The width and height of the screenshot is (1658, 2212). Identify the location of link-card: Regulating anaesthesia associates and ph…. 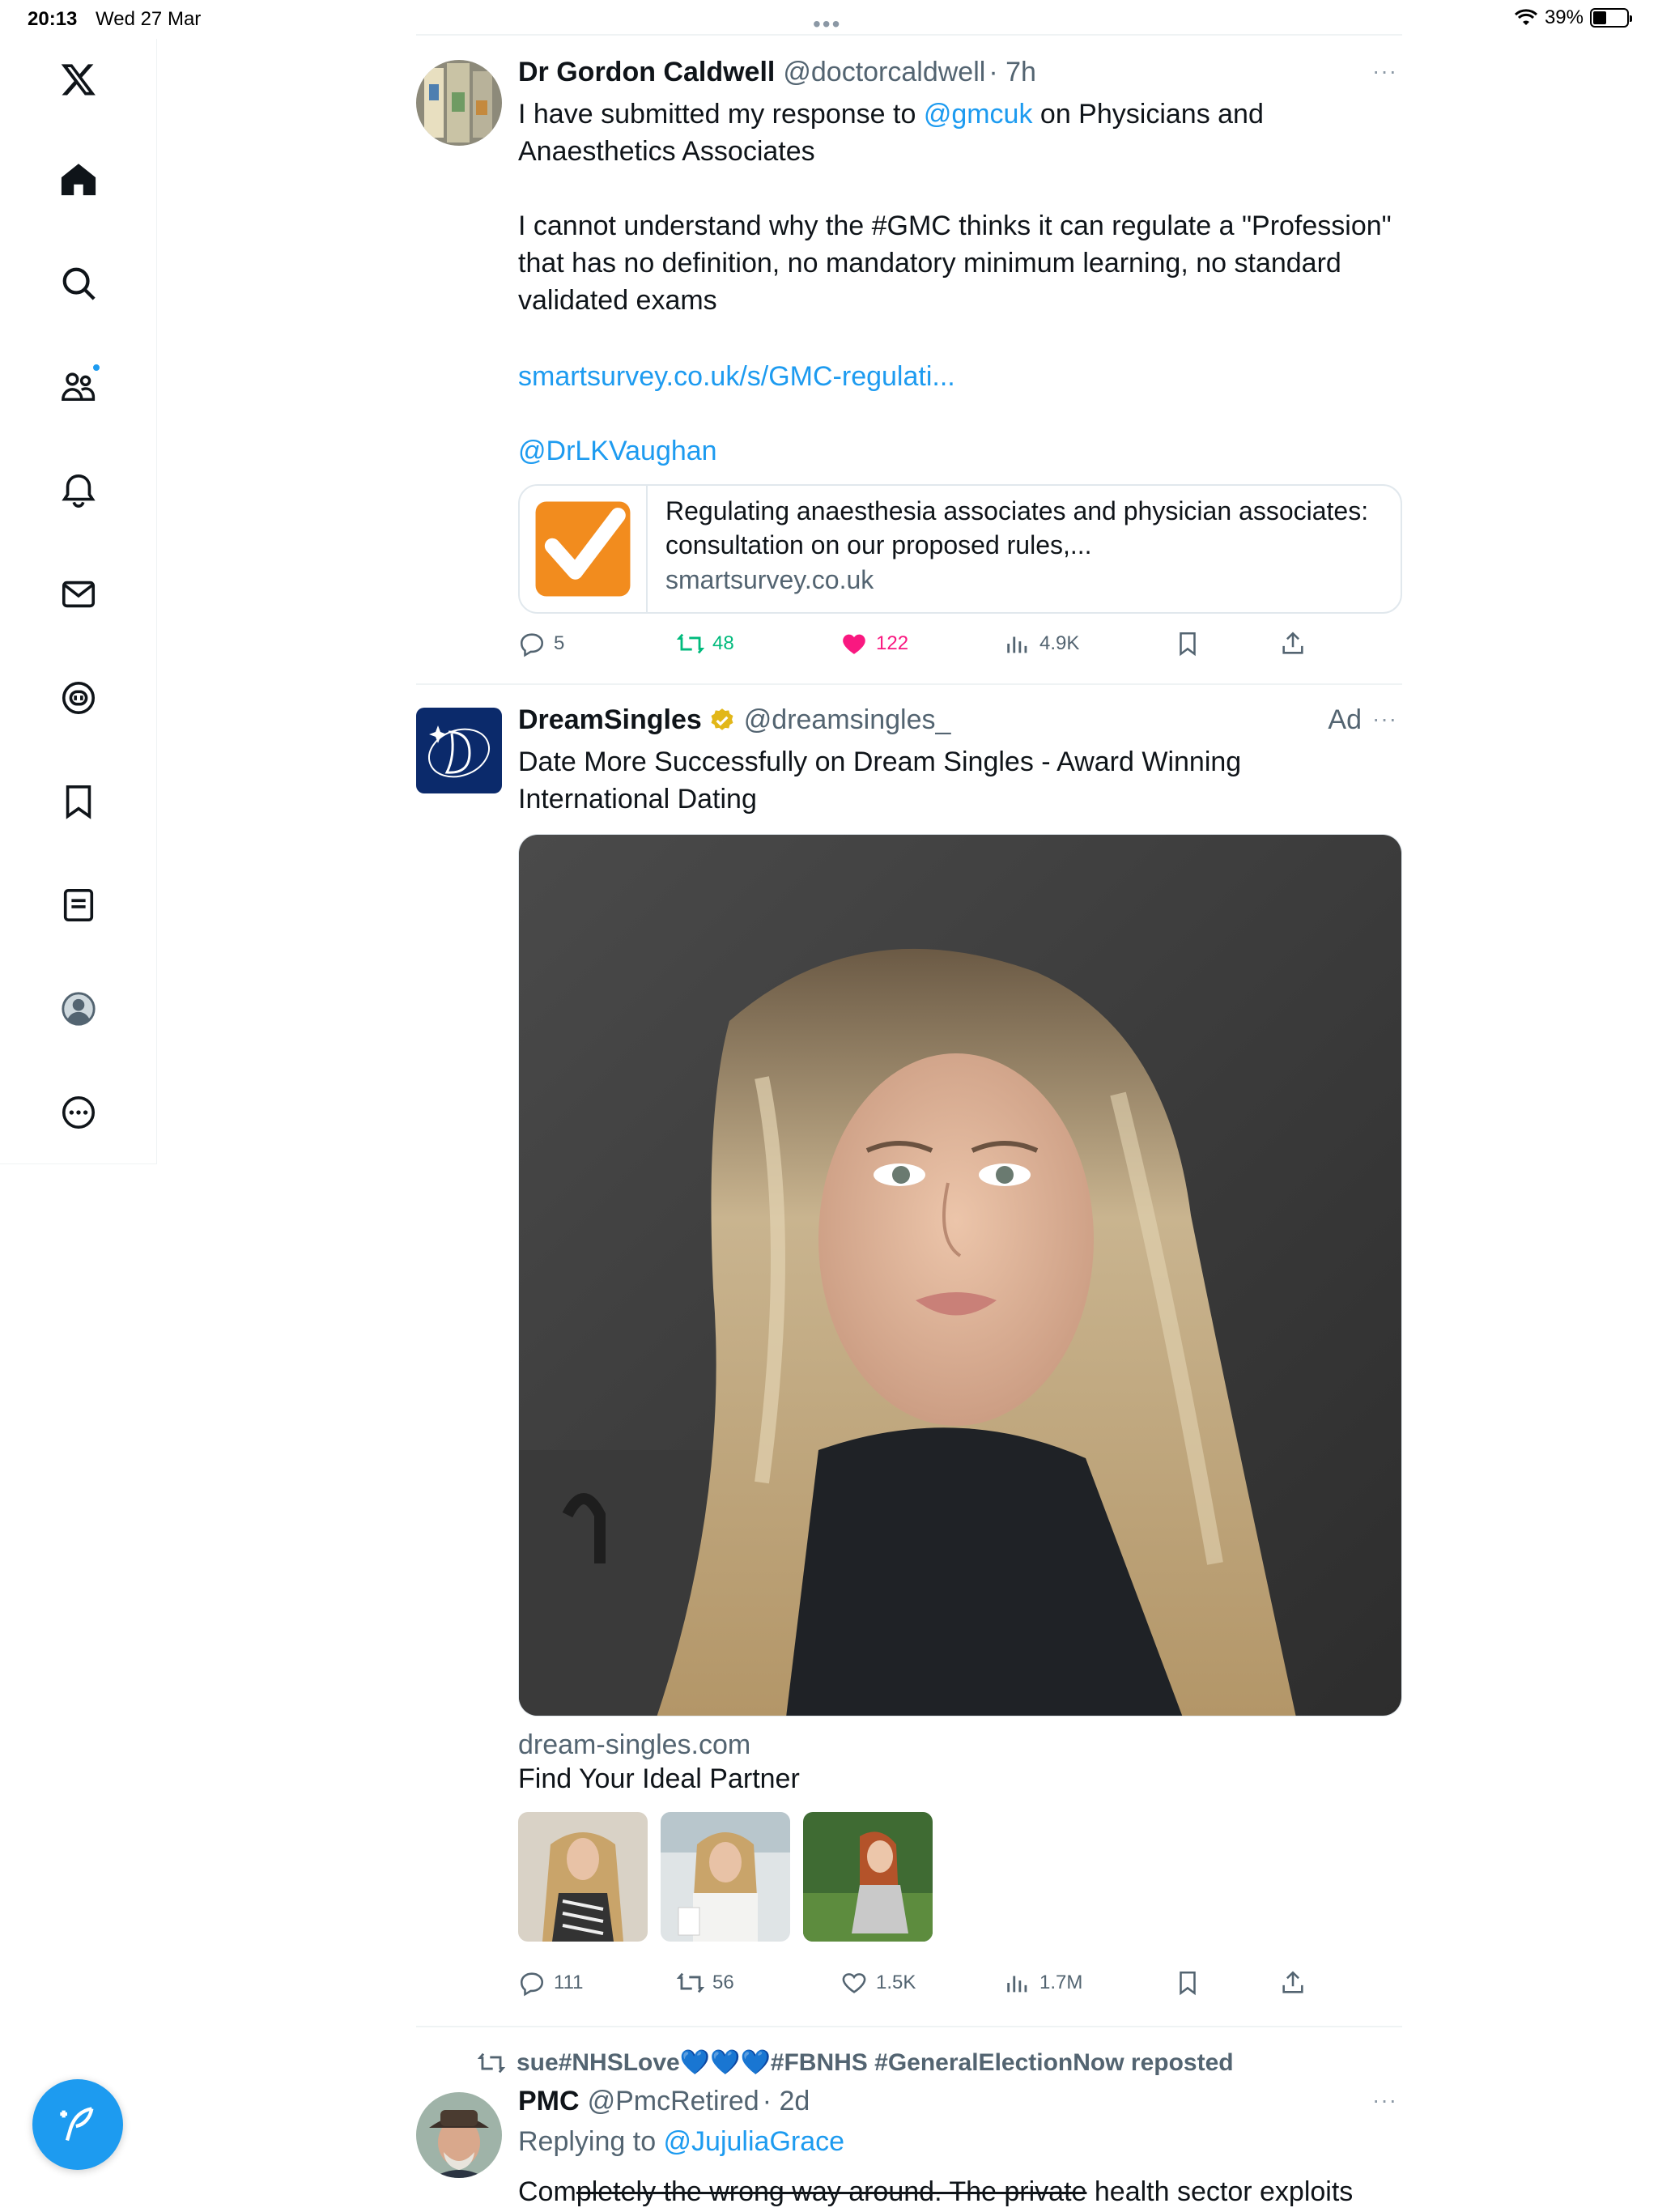
(960, 549).